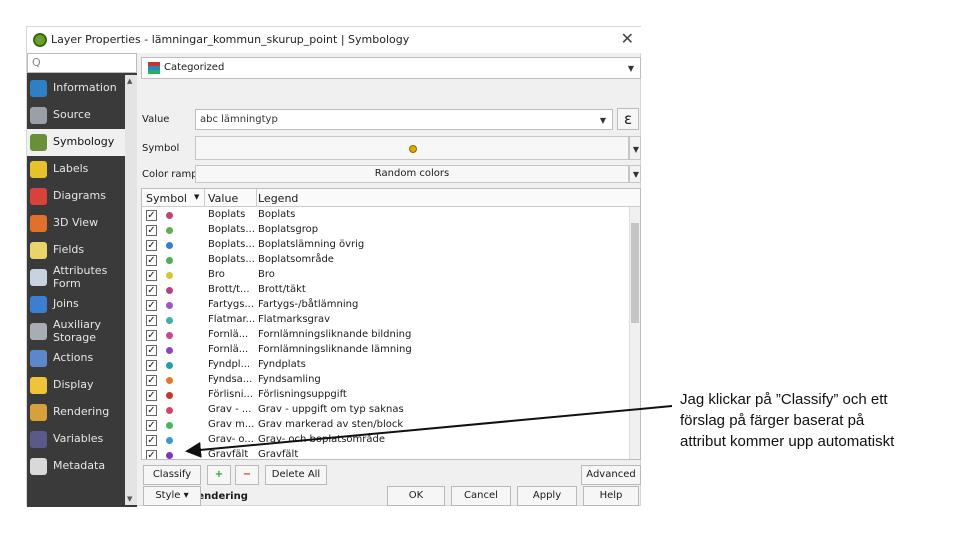 The width and height of the screenshot is (960, 540). I want to click on column-header-symbol: Symbol, so click(166, 198).